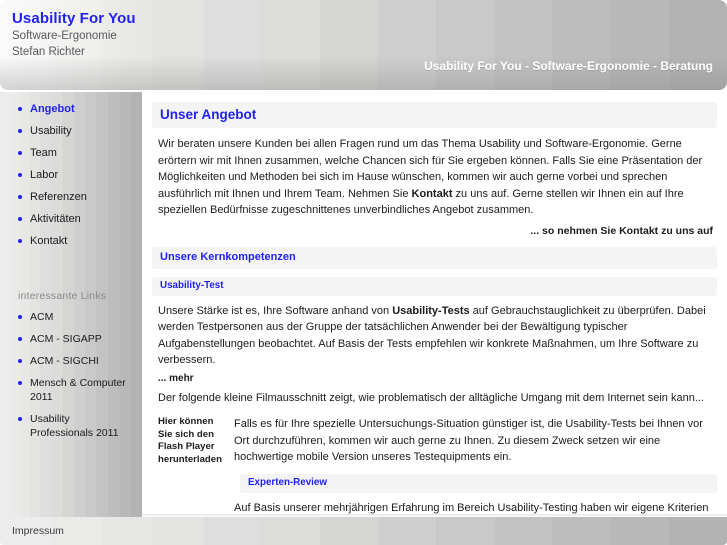  What do you see at coordinates (71, 153) in the screenshot?
I see `sidebar-item-team: Team` at bounding box center [71, 153].